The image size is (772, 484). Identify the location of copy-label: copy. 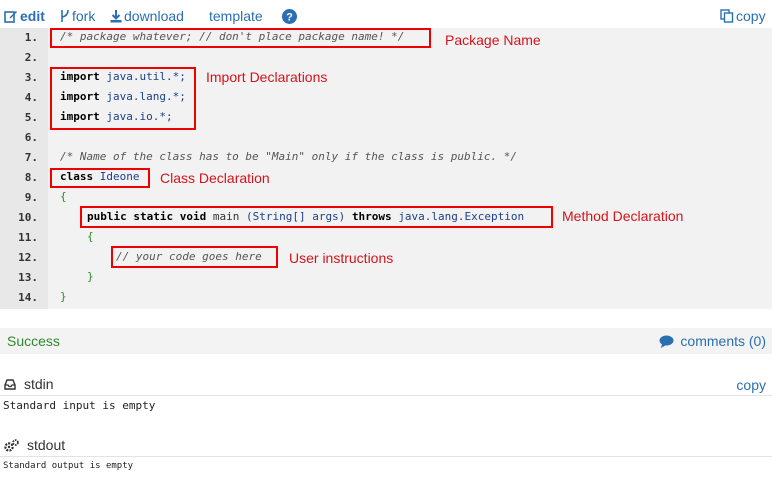
(751, 16).